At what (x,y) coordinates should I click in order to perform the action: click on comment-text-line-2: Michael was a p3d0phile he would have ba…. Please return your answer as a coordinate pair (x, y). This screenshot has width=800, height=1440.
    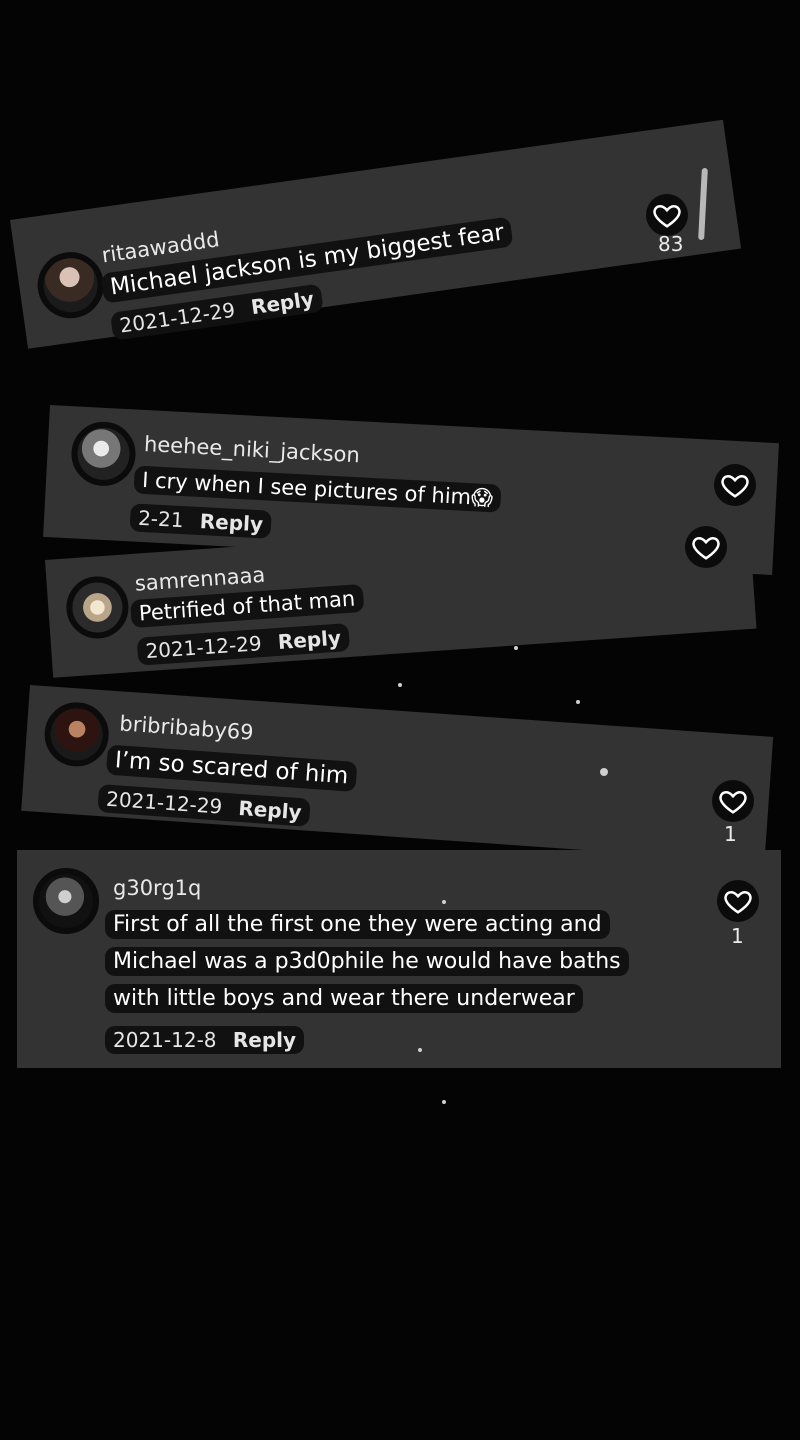
    Looking at the image, I should click on (367, 961).